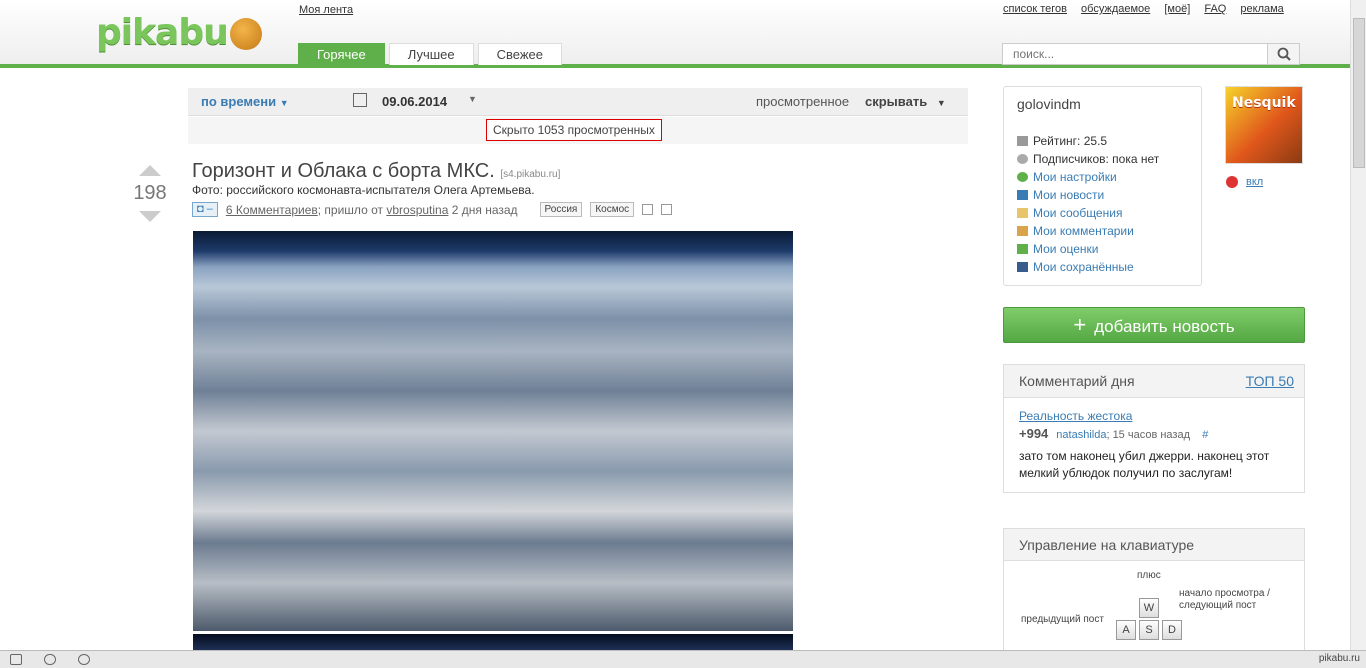 The height and width of the screenshot is (668, 1366). I want to click on tab-hot: Горячее, so click(341, 54).